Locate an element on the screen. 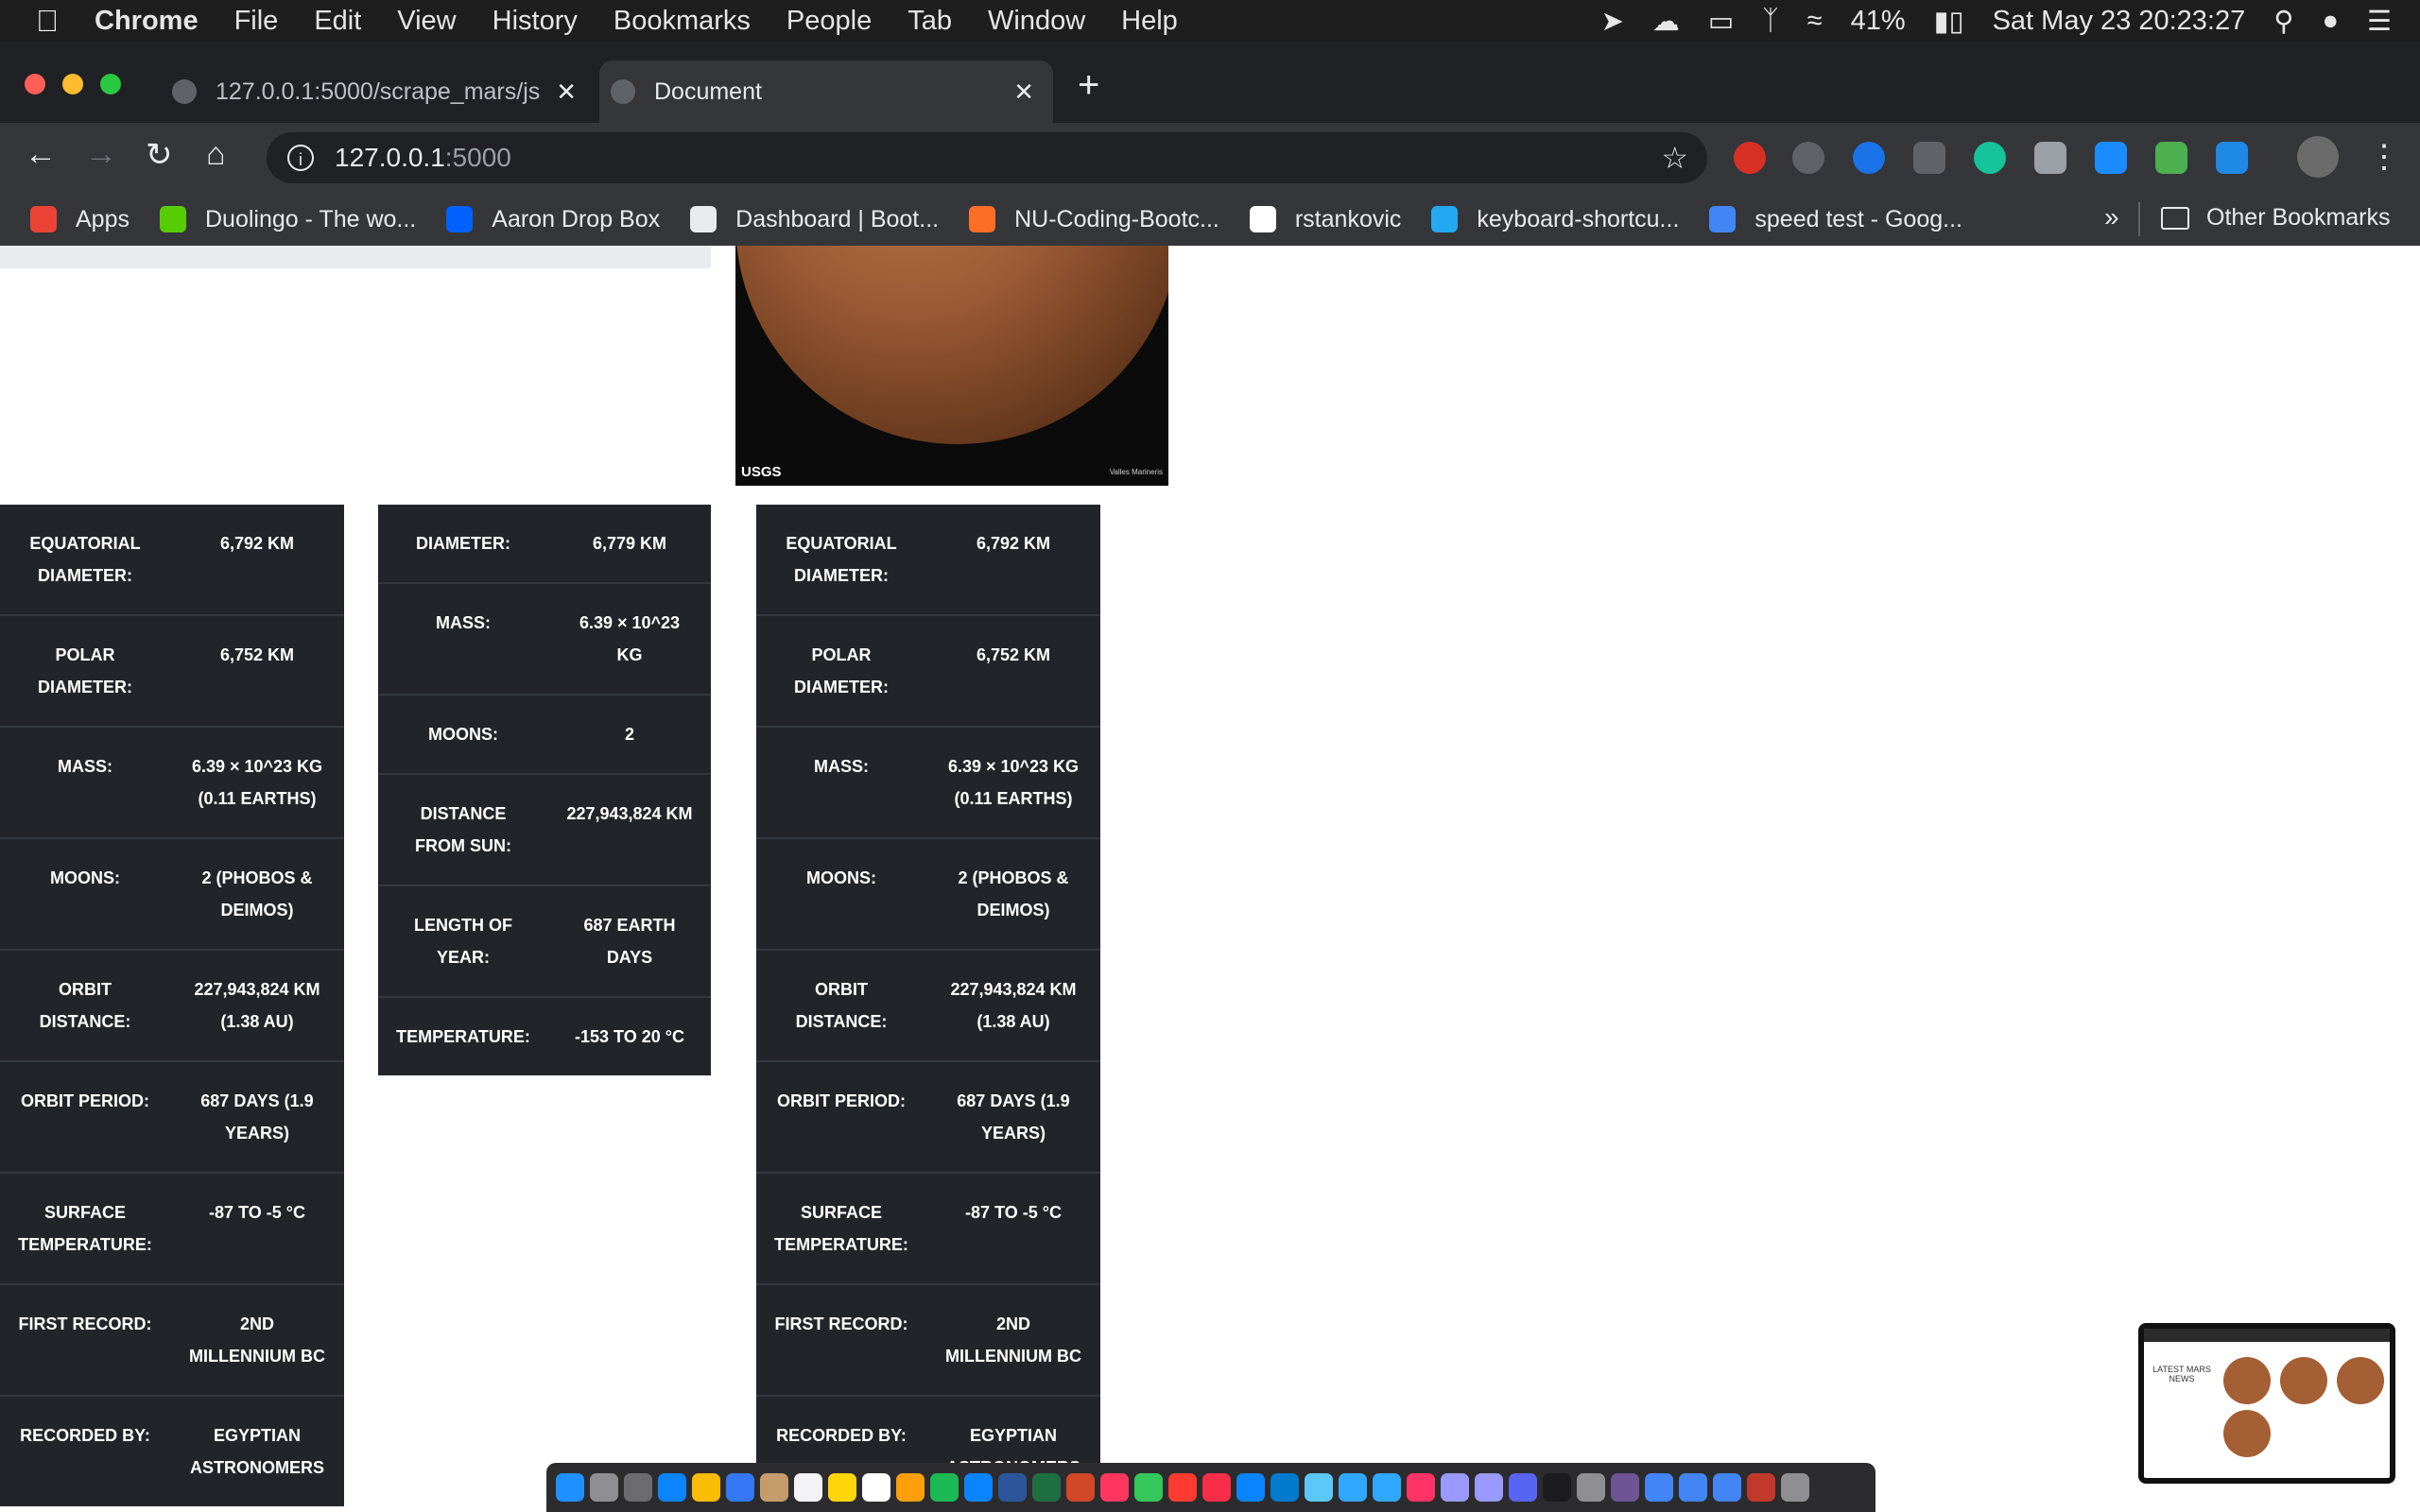  tab-document: Document ✕ is located at coordinates (826, 91).